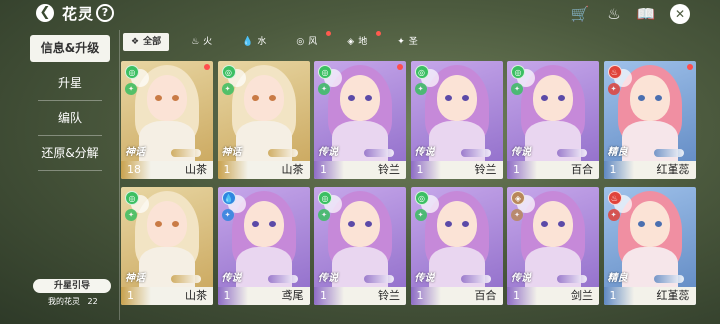 This screenshot has height=324, width=720. What do you see at coordinates (105, 13) in the screenshot?
I see `help-button: ?` at bounding box center [105, 13].